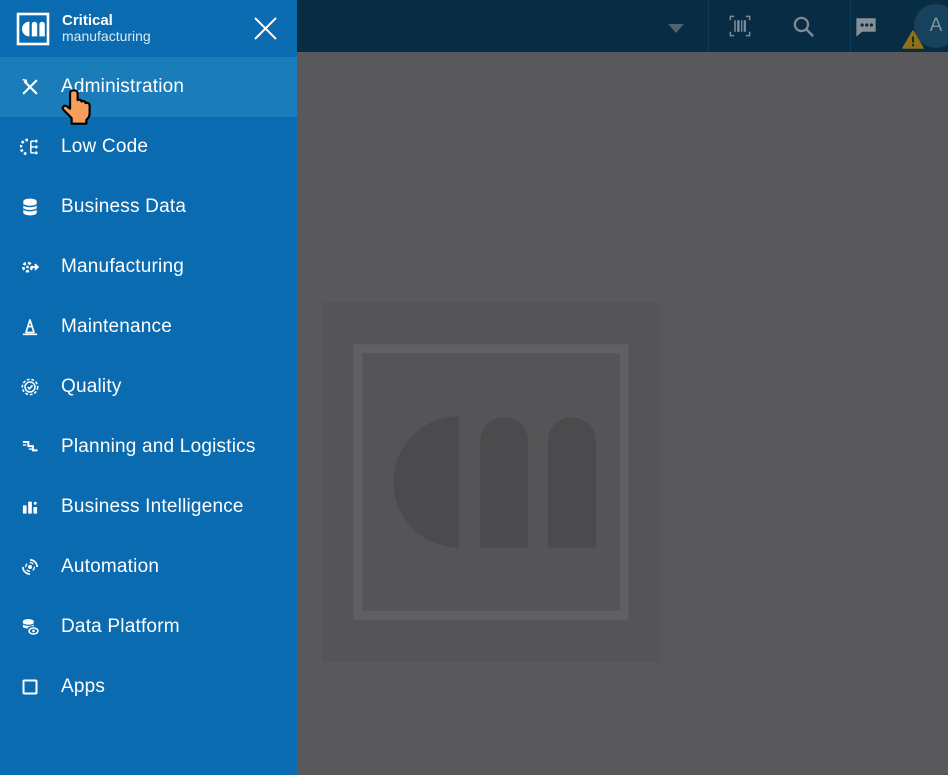 This screenshot has width=948, height=775. I want to click on sidebar-item-manufacturing: Manufacturing, so click(148, 267).